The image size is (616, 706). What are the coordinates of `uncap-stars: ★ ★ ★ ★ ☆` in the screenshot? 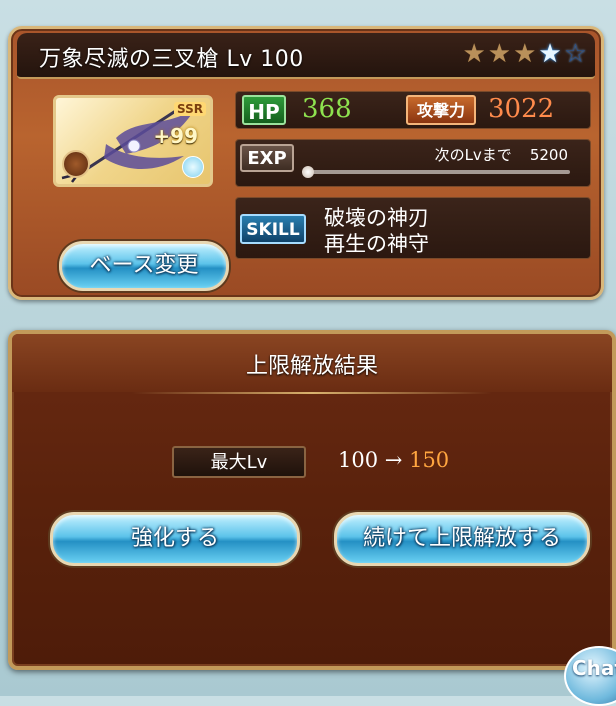 It's located at (524, 54).